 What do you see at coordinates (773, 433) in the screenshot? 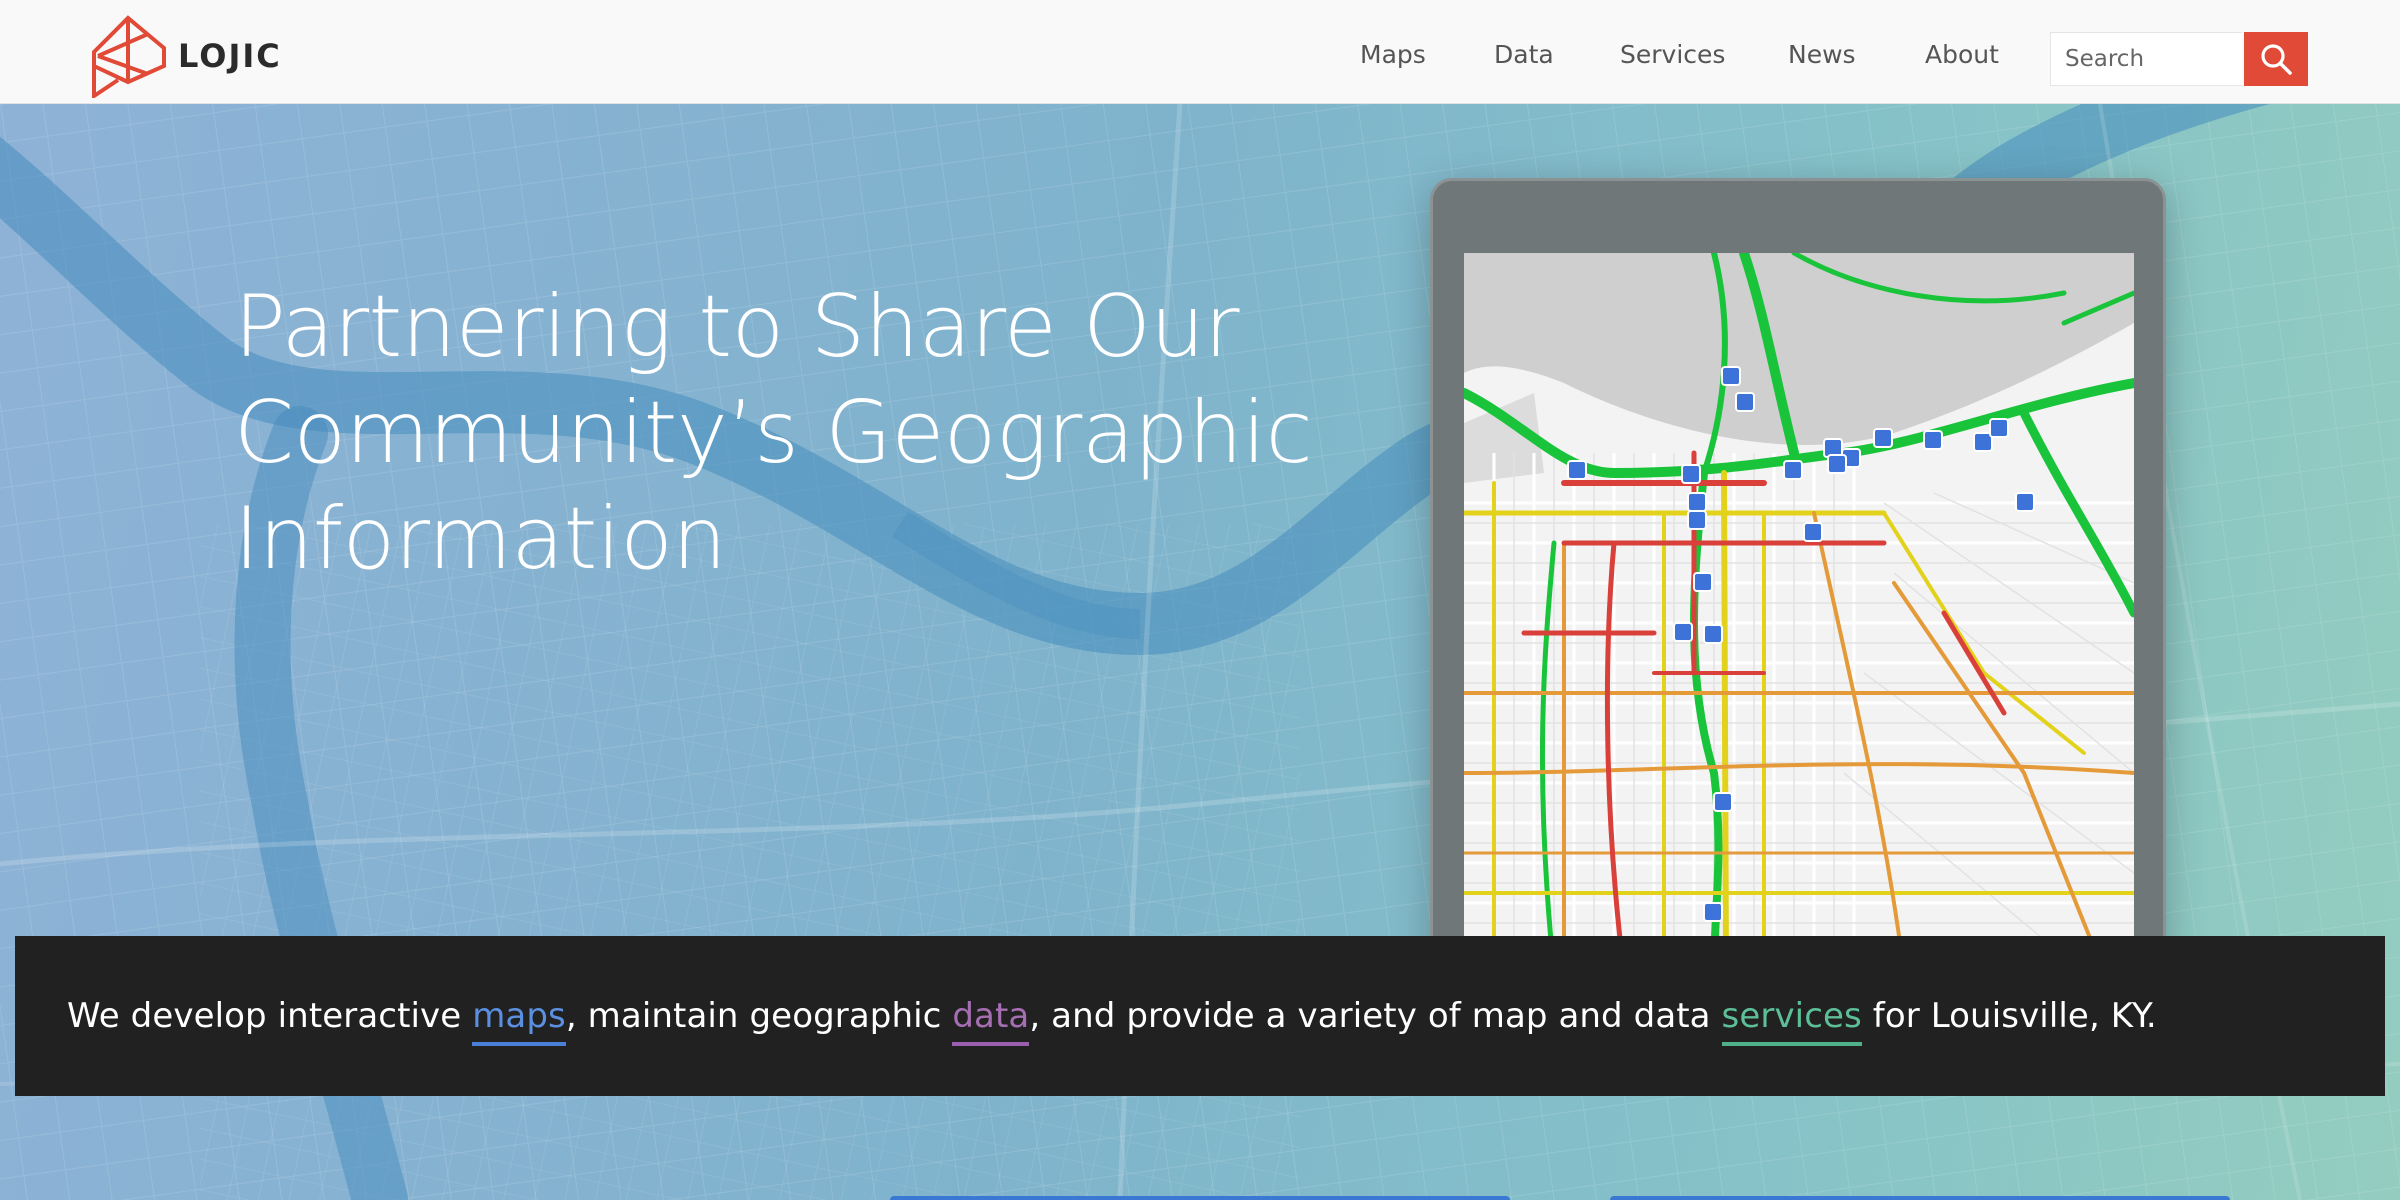
I see `headline-line-2: Community’s Geographic` at bounding box center [773, 433].